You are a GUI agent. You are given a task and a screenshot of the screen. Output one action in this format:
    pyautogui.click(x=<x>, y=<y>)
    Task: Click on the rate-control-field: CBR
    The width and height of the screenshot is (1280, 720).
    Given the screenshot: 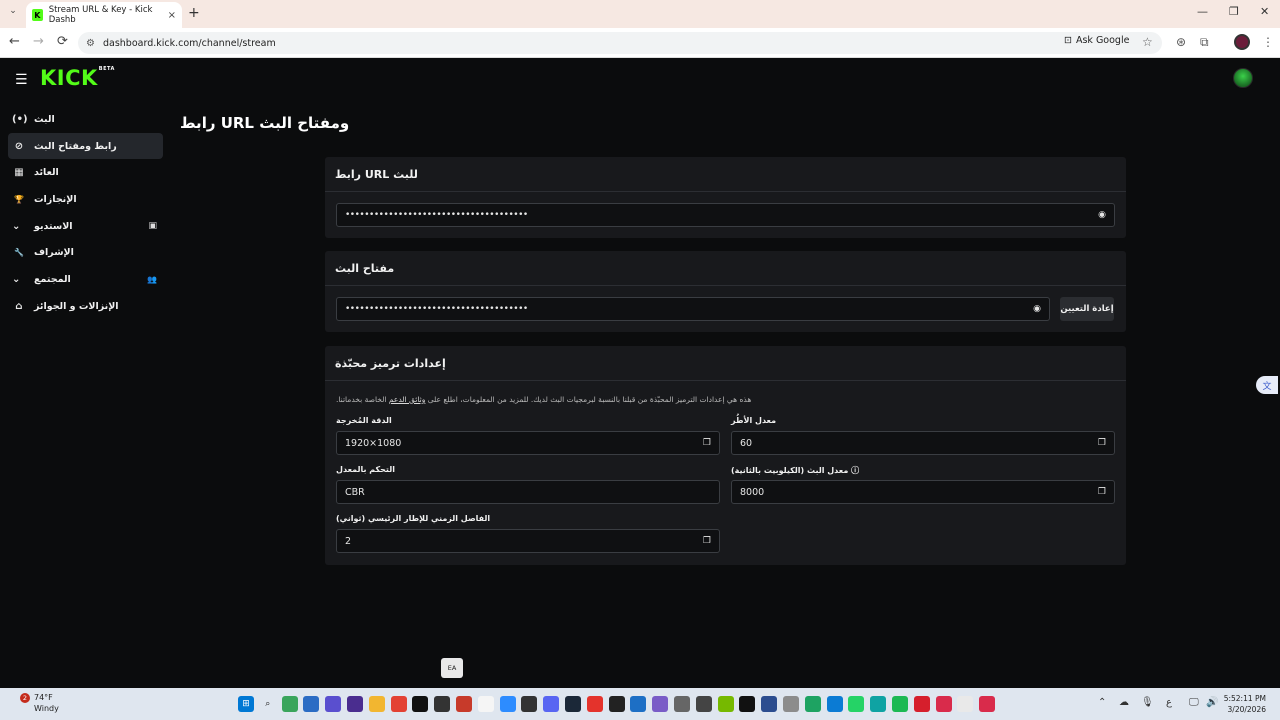 What is the action you would take?
    pyautogui.click(x=528, y=492)
    